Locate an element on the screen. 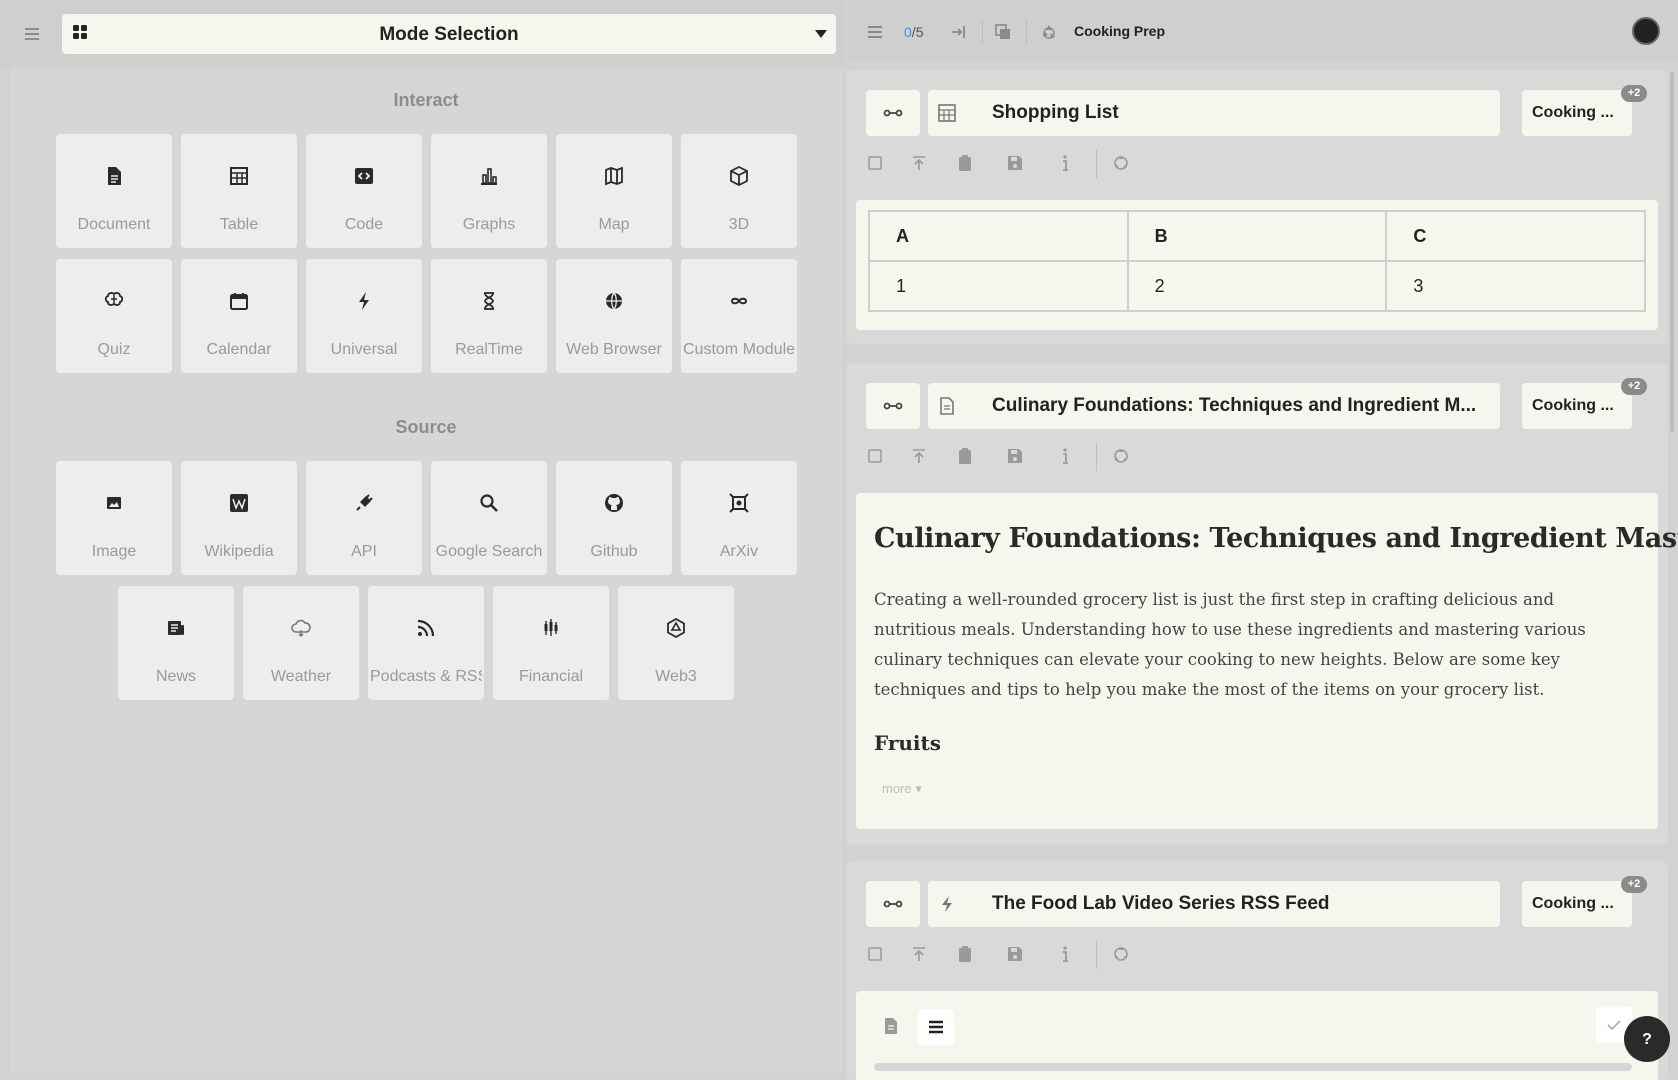 The width and height of the screenshot is (1678, 1080). tile-label: ArXiv is located at coordinates (739, 551).